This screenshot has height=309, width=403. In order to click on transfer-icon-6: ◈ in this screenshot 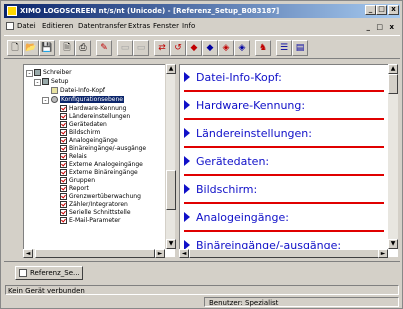, I will do `click(242, 48)`.